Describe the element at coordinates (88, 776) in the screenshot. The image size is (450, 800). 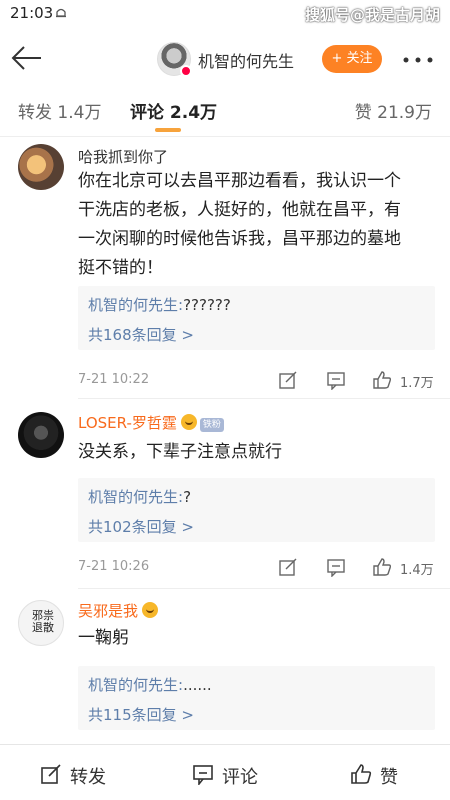
I see `bottom-repost-button: 转发` at that location.